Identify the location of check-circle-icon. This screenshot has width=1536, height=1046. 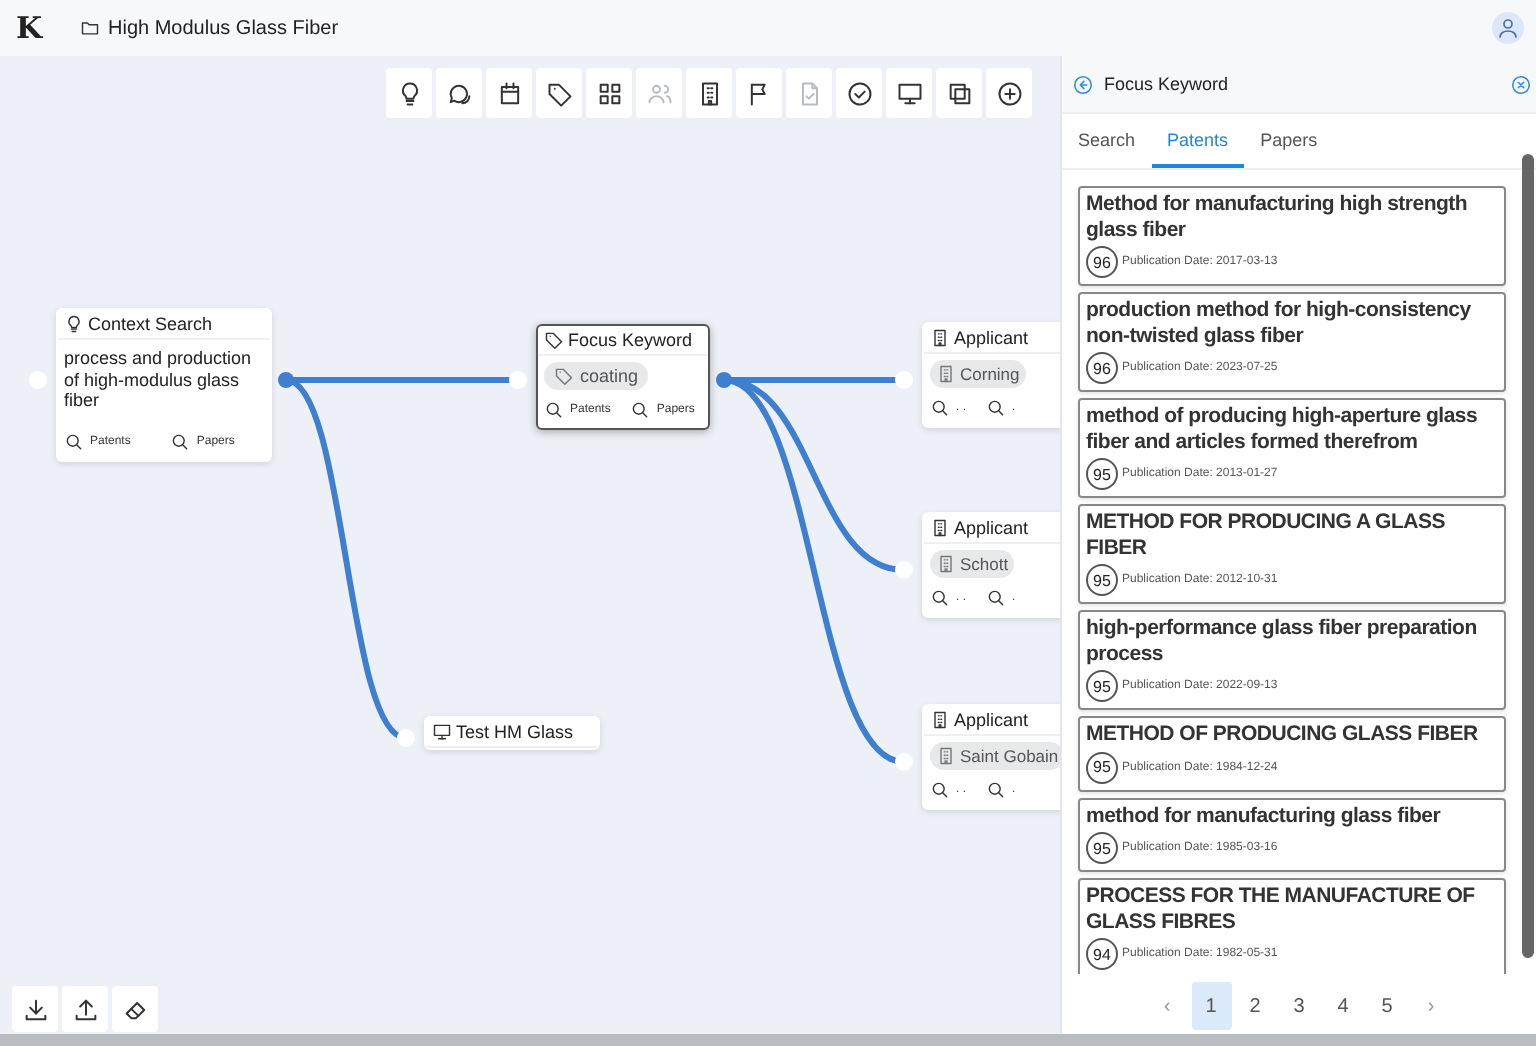
(859, 93).